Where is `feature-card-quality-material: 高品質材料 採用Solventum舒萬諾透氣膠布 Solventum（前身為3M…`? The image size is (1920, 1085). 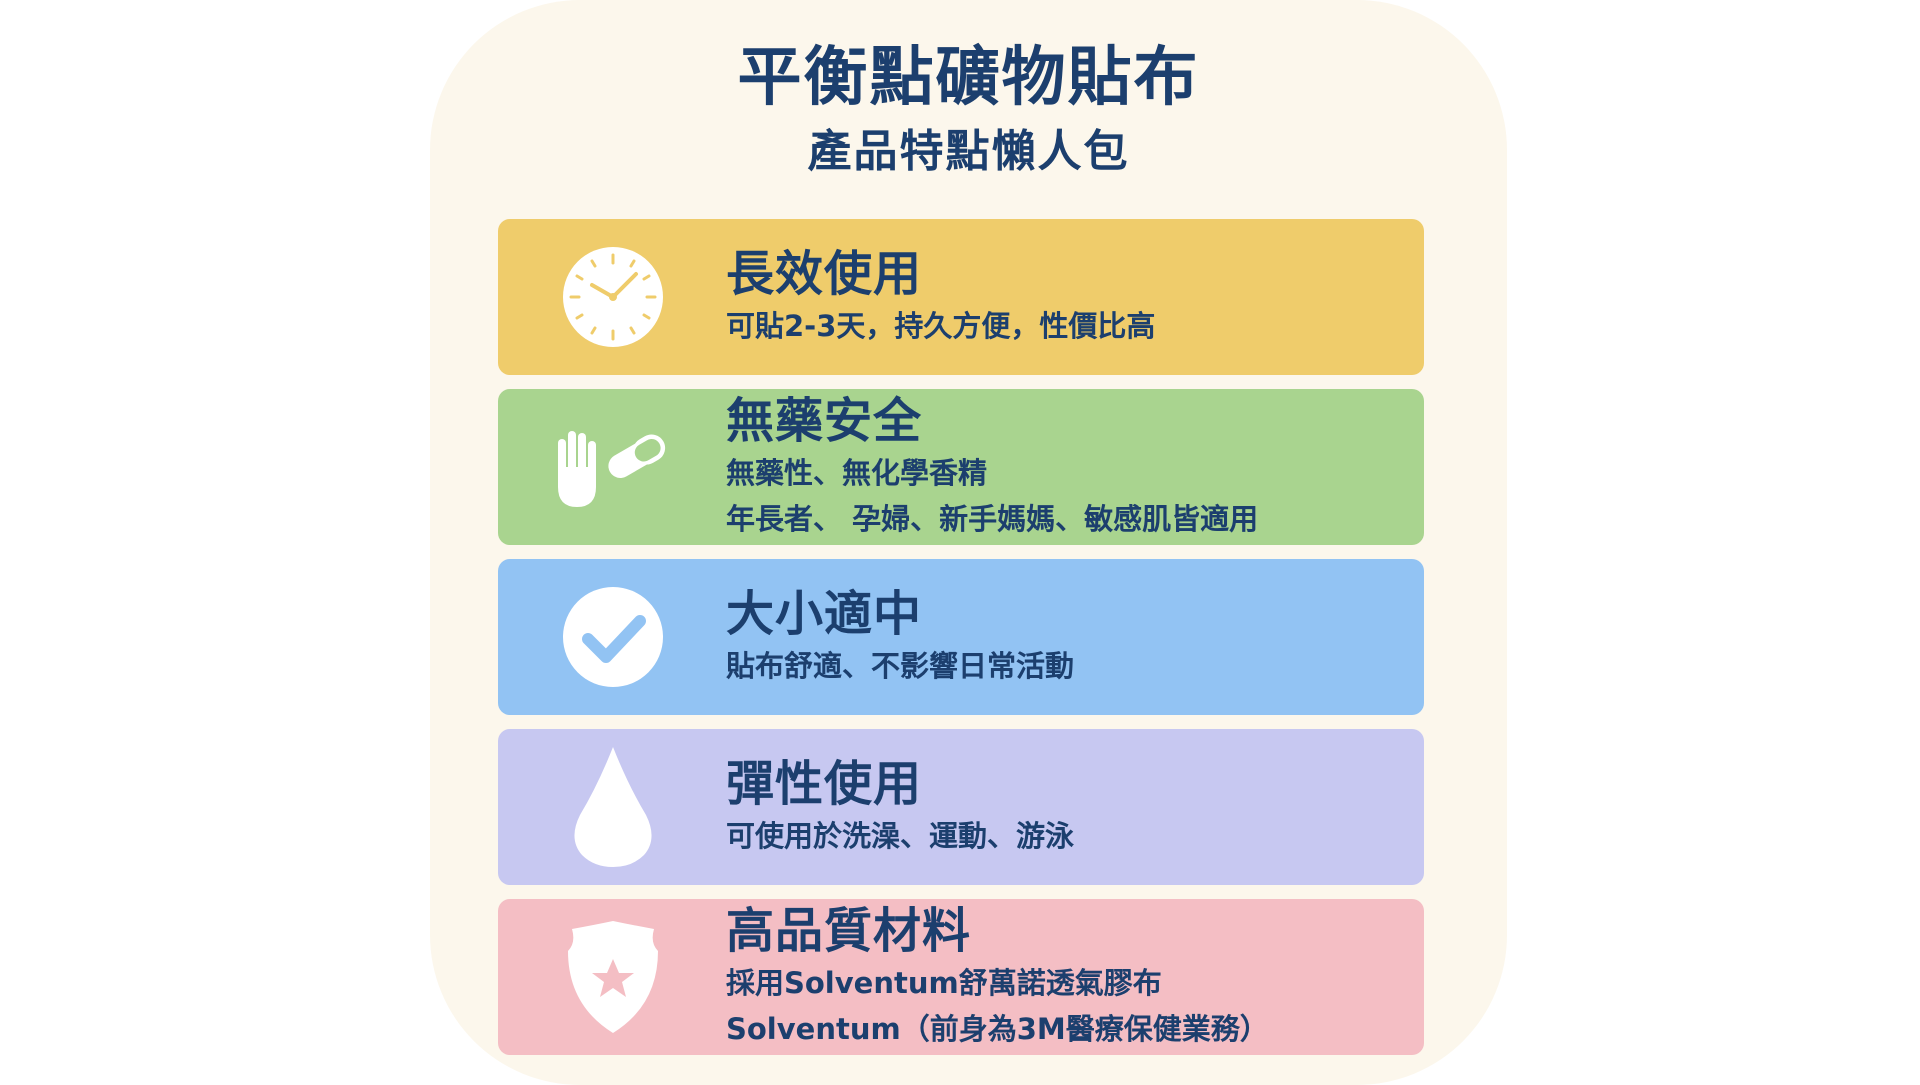
feature-card-quality-material: 高品質材料 採用Solventum舒萬諾透氣膠布 Solventum（前身為3M… is located at coordinates (961, 977).